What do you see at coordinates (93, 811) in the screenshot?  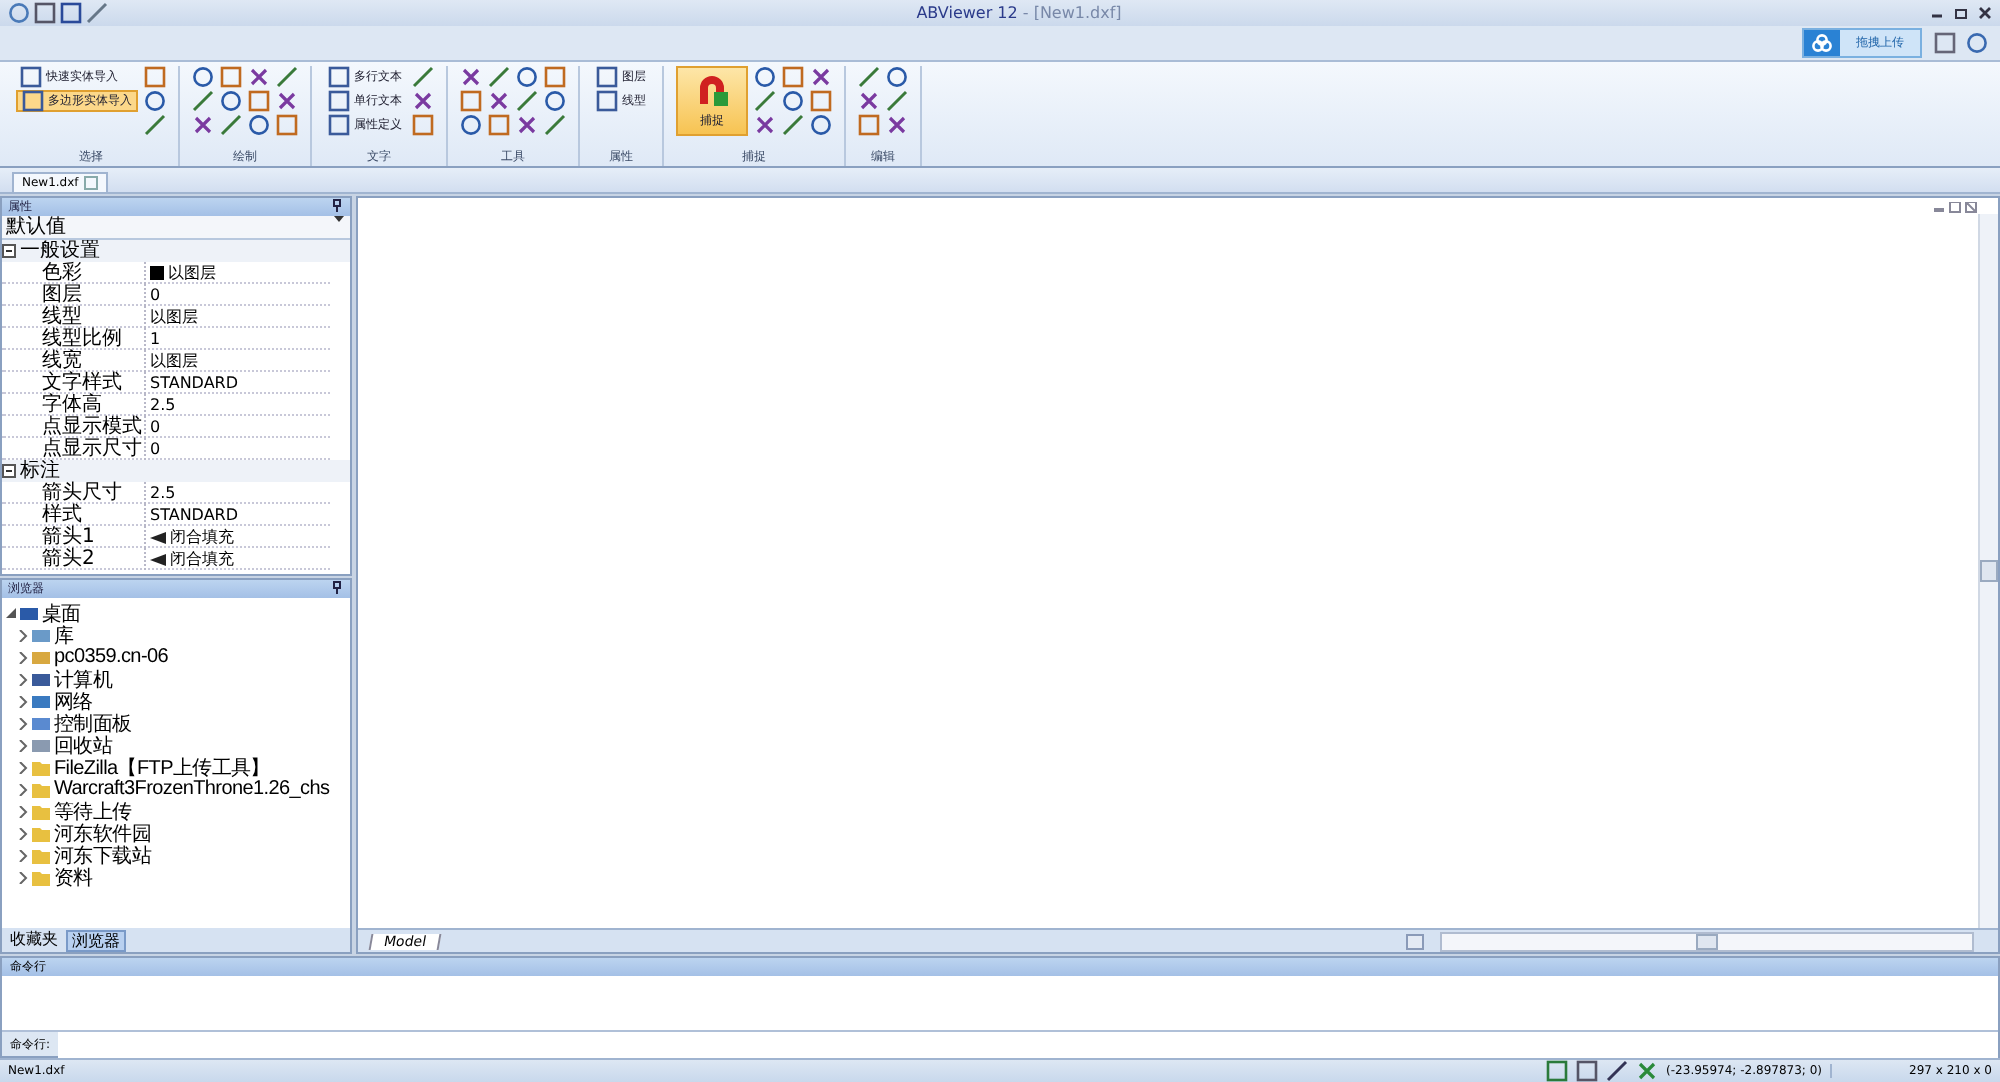 I see `tree-item: 等待上传` at bounding box center [93, 811].